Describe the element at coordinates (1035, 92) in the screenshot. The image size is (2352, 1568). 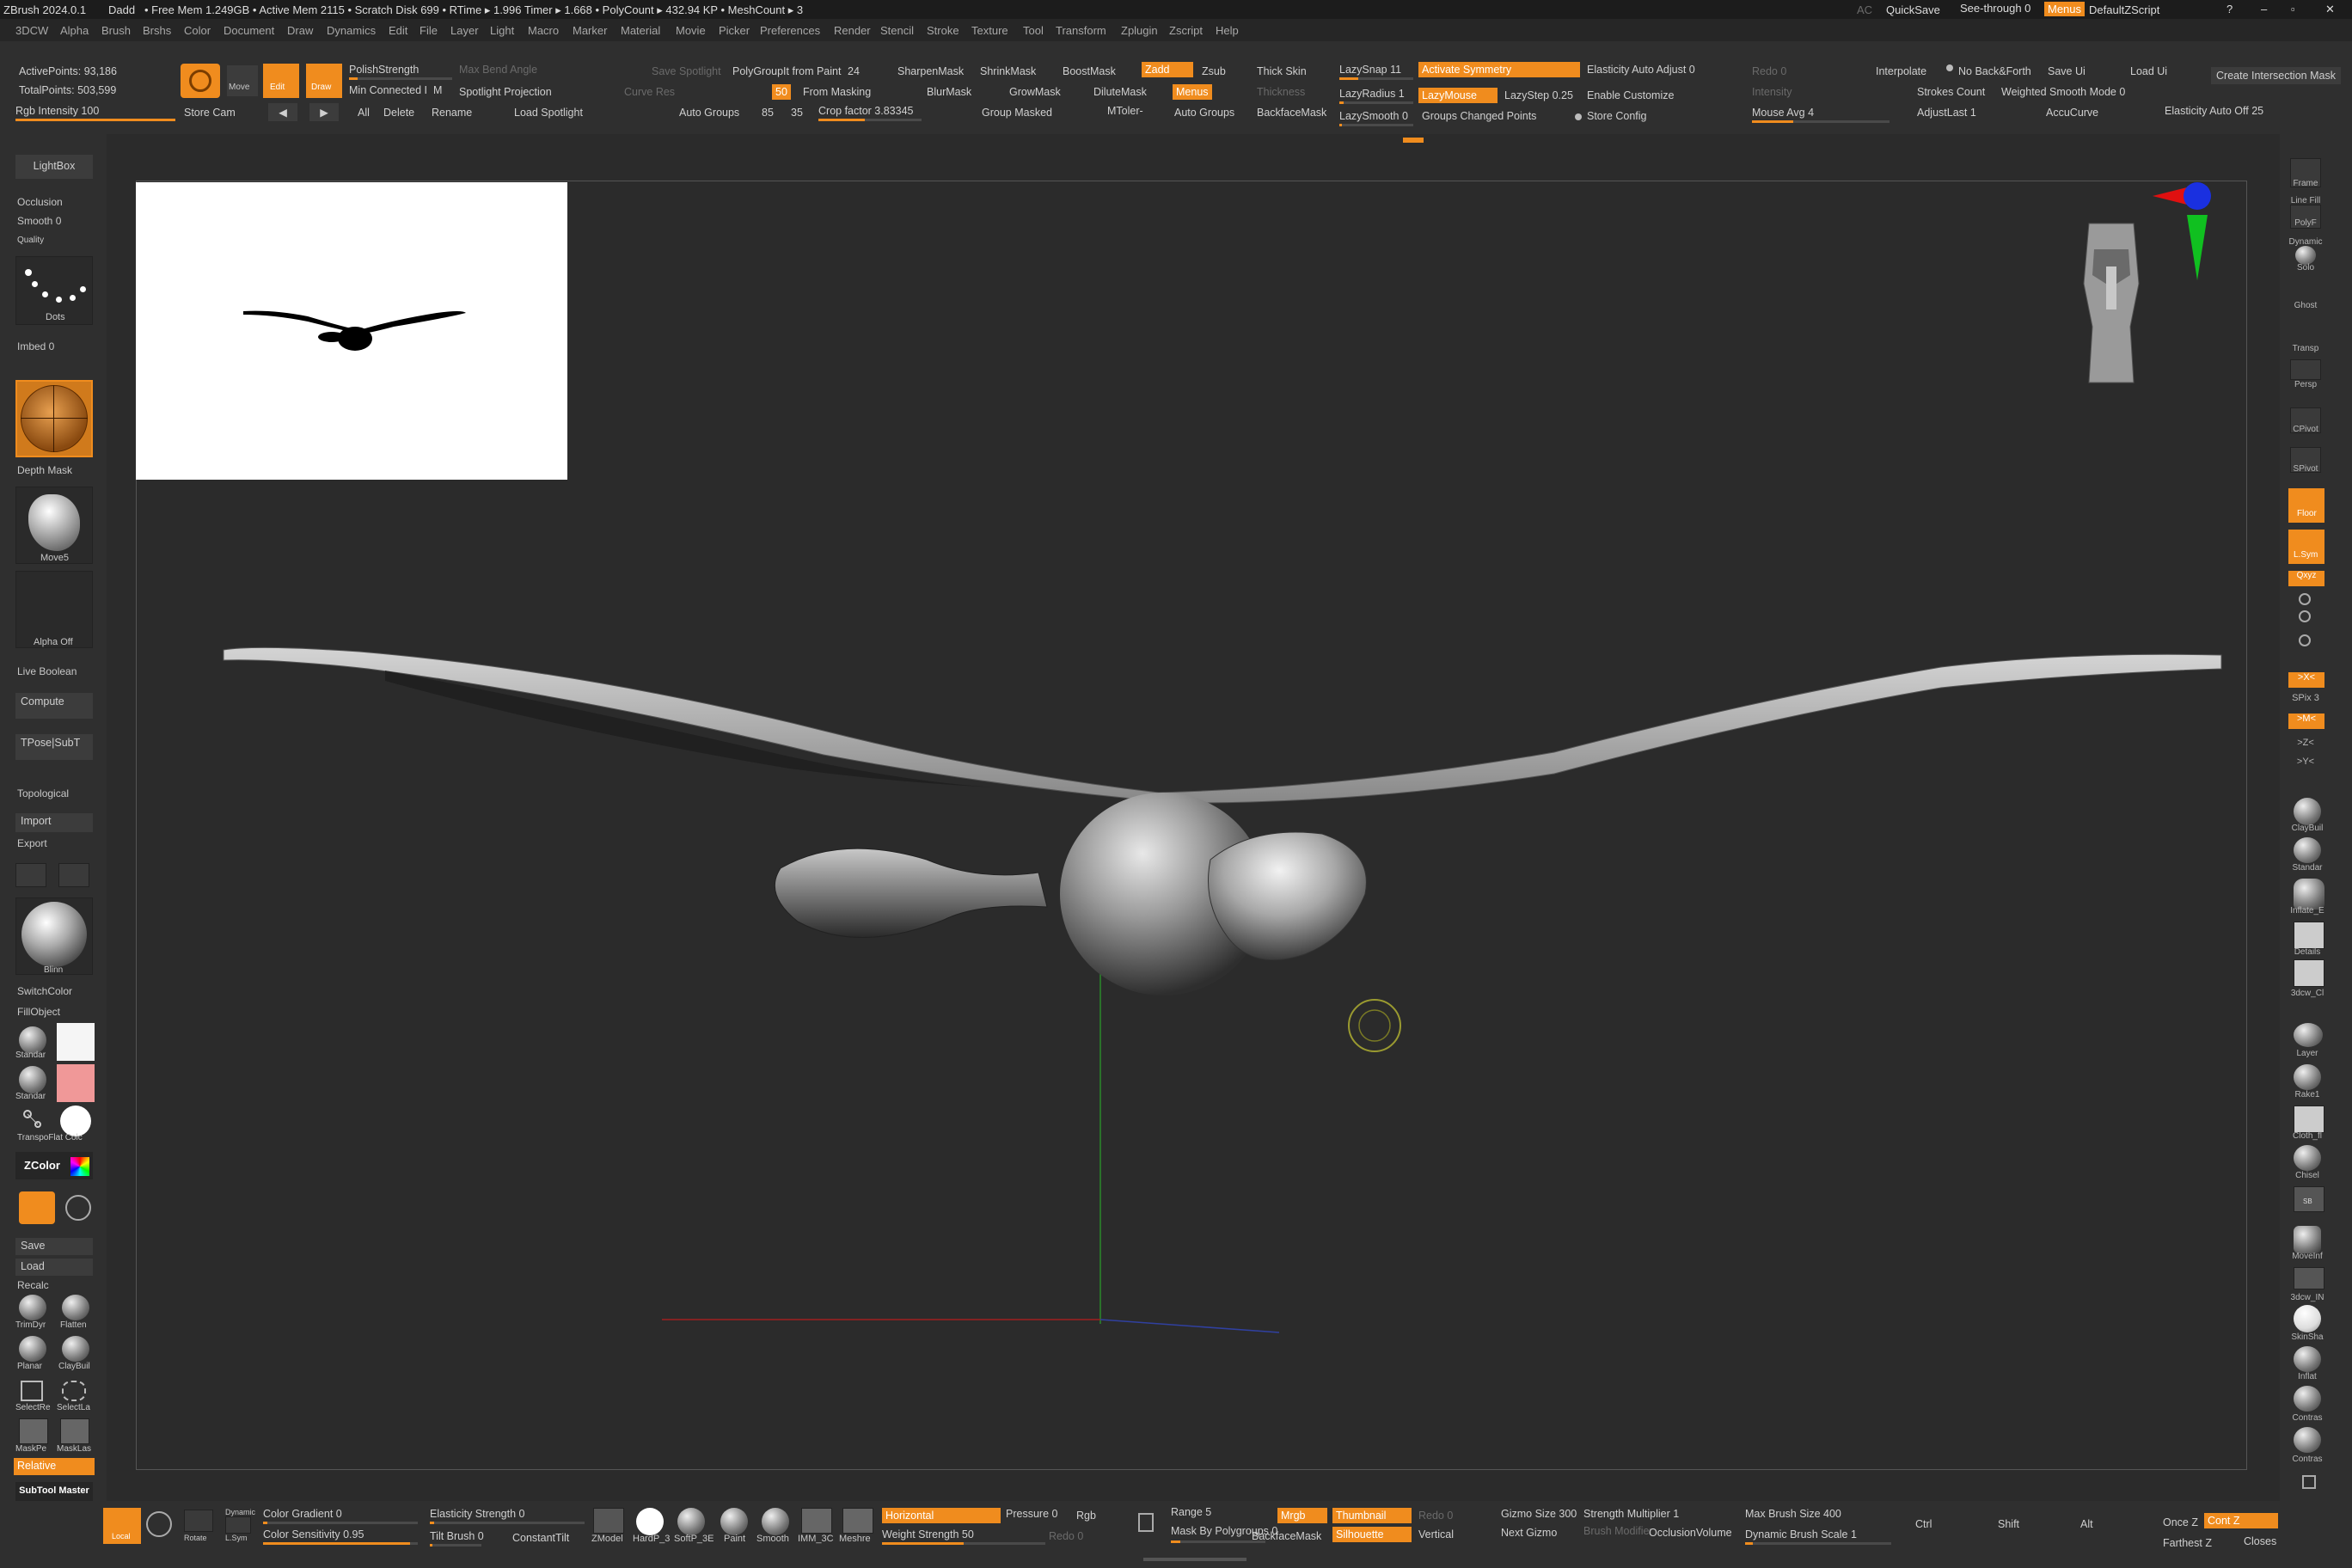
I see `grow-mask-button: GrowMask` at that location.